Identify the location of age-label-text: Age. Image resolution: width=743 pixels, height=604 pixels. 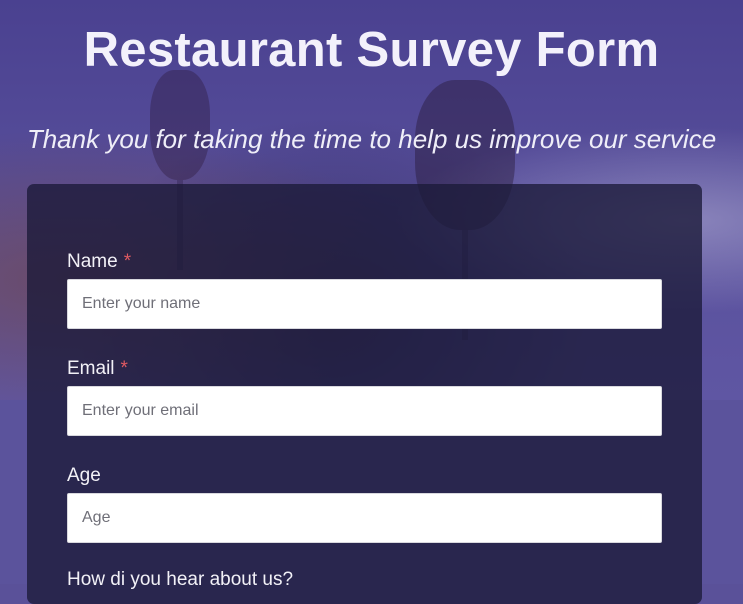
(84, 475).